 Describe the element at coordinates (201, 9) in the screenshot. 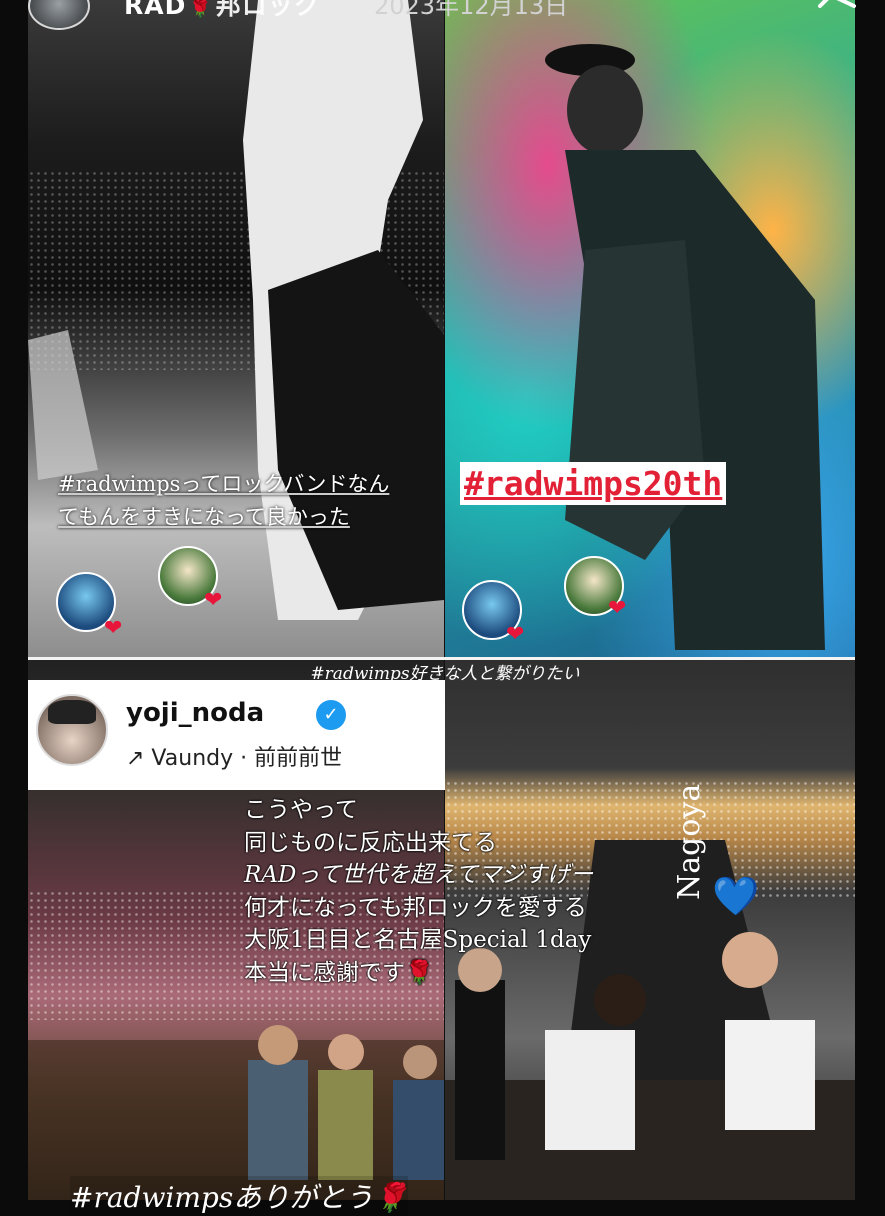

I see `rose-icon: 🌹` at that location.